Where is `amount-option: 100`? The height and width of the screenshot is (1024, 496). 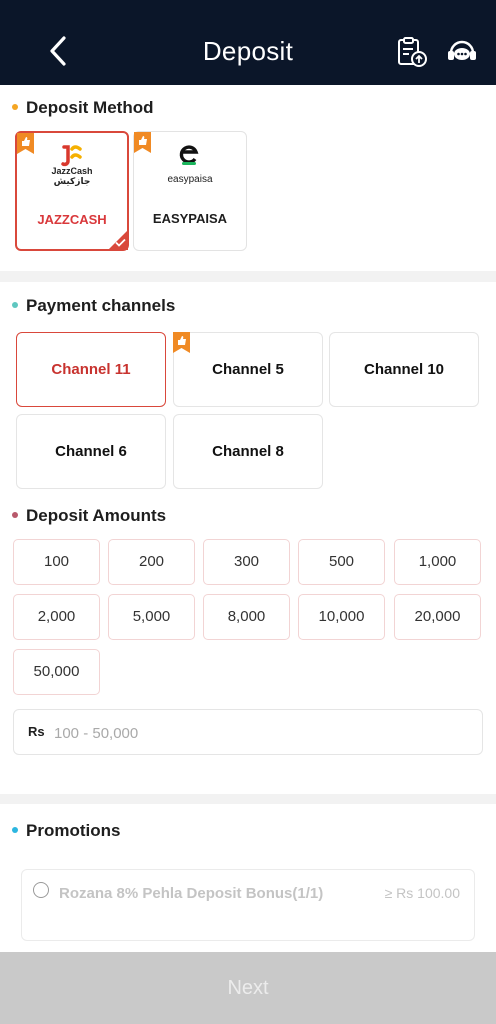 amount-option: 100 is located at coordinates (56, 562).